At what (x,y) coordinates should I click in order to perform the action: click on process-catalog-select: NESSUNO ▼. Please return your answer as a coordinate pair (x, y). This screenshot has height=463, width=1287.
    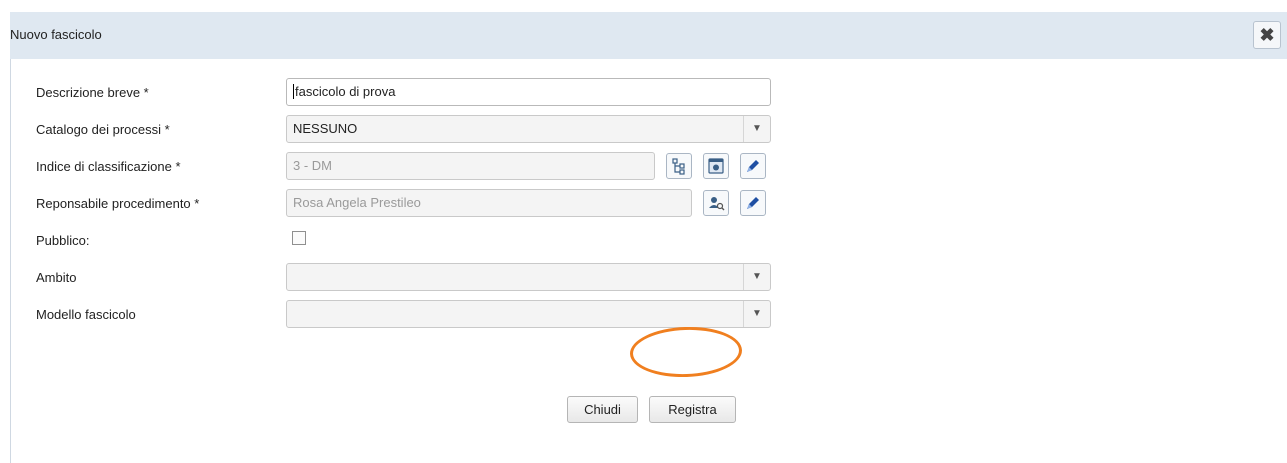
    Looking at the image, I should click on (528, 129).